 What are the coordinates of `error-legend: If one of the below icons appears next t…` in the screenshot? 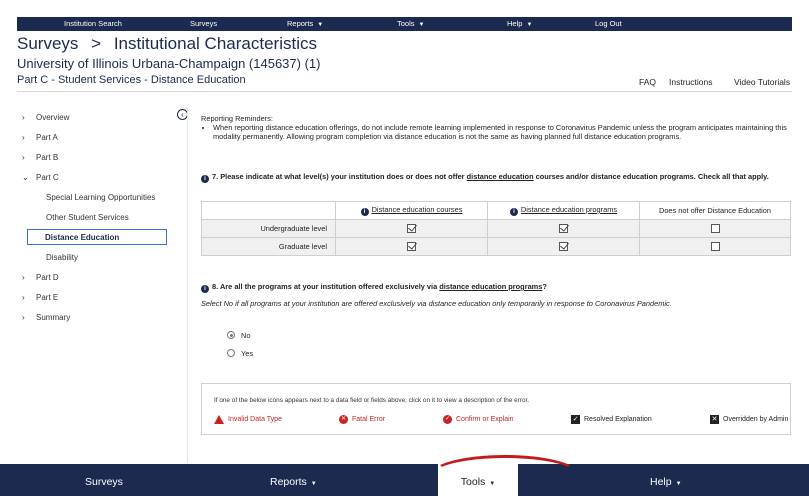 It's located at (496, 409).